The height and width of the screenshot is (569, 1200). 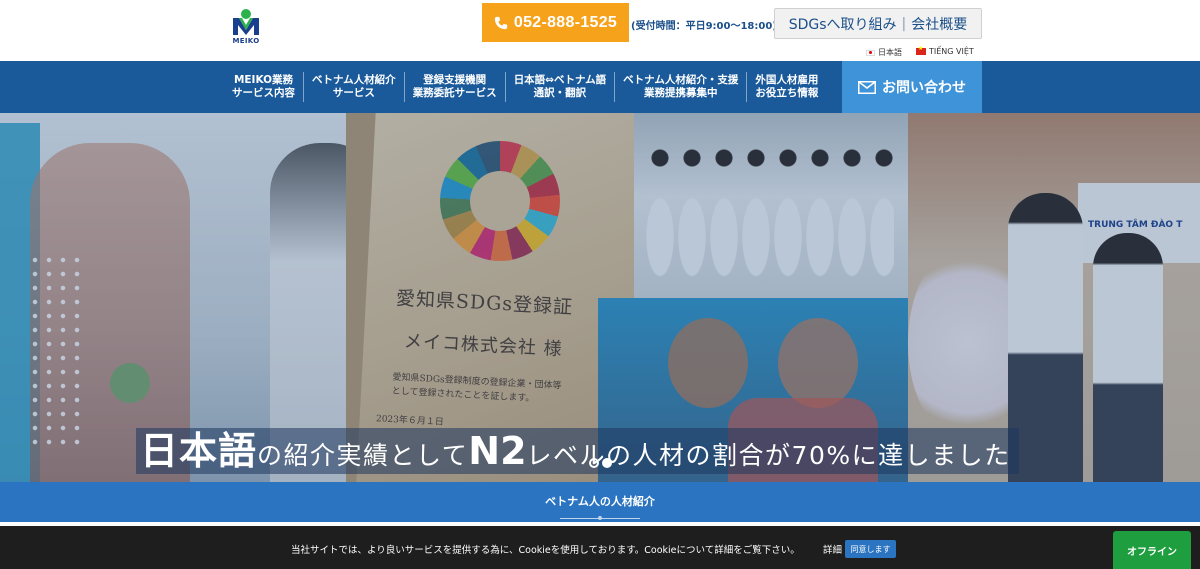 What do you see at coordinates (594, 463) in the screenshot?
I see `slider-dot` at bounding box center [594, 463].